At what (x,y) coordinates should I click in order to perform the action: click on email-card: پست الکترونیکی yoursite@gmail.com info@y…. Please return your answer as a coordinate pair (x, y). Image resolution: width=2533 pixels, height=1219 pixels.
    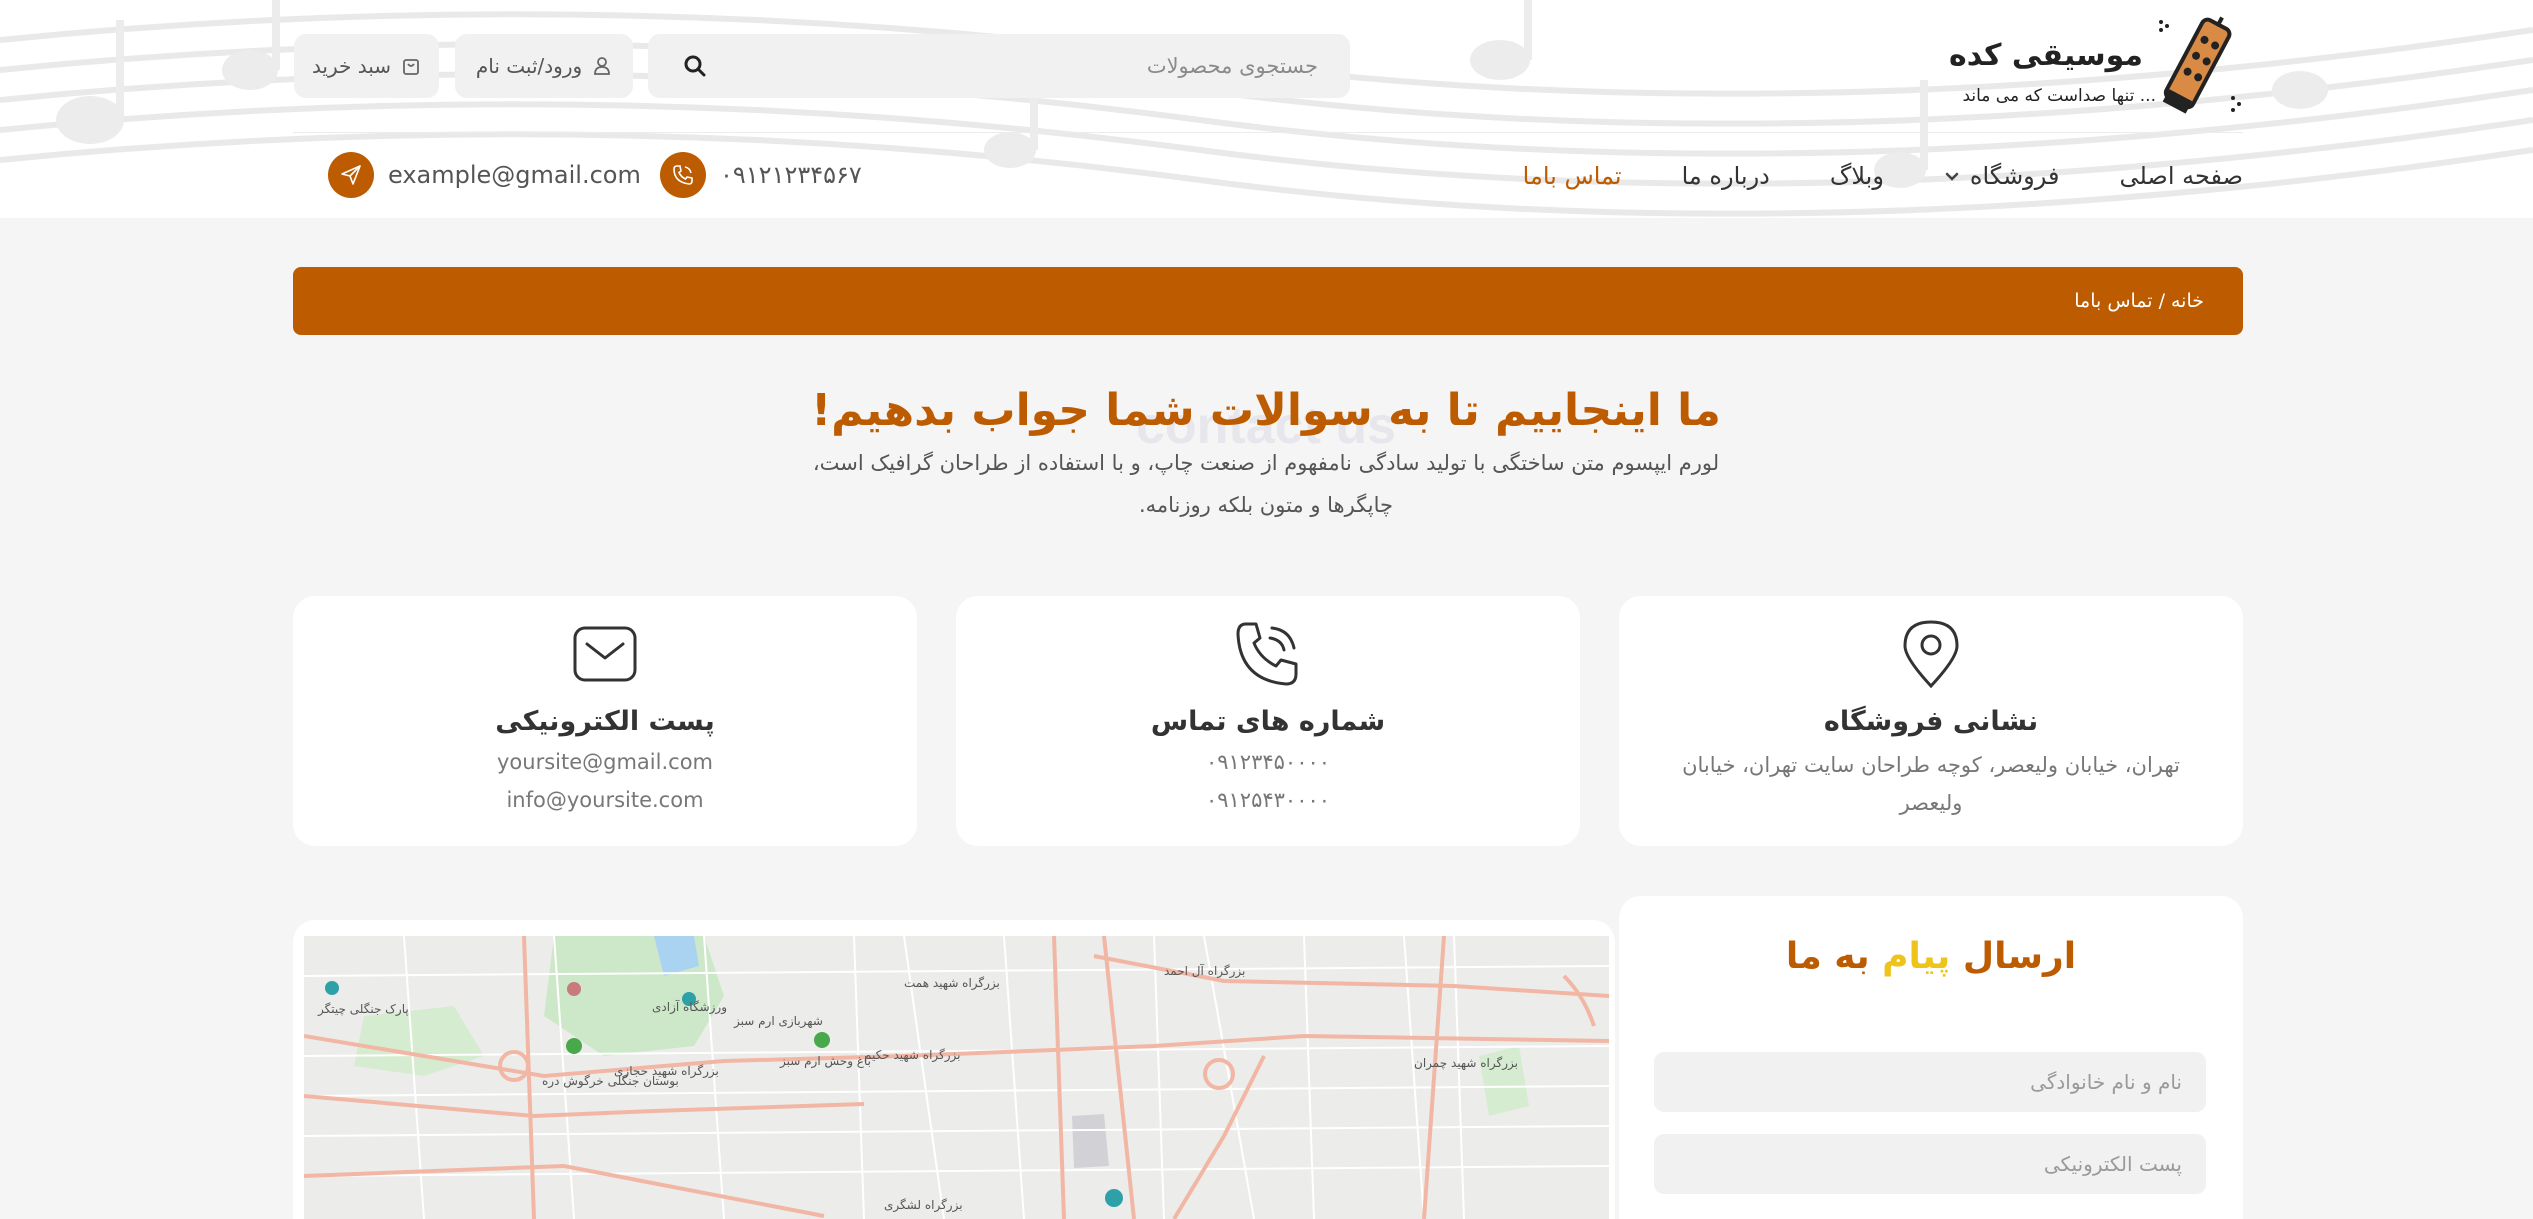
    Looking at the image, I should click on (605, 721).